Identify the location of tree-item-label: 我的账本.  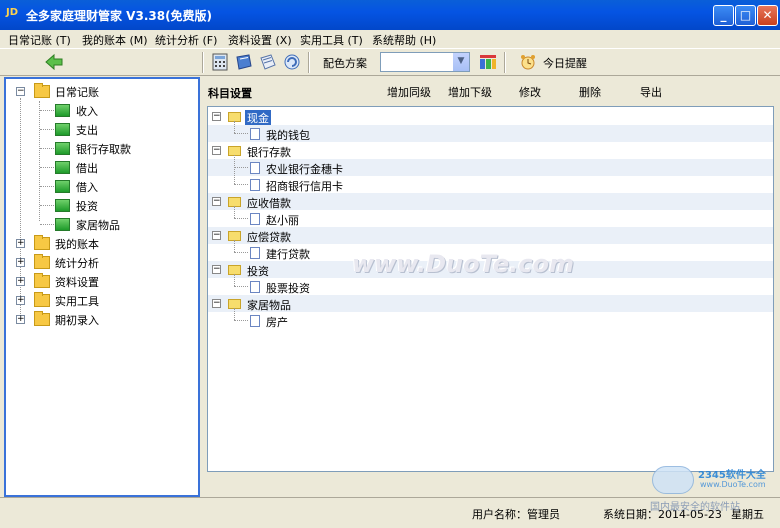
(77, 244).